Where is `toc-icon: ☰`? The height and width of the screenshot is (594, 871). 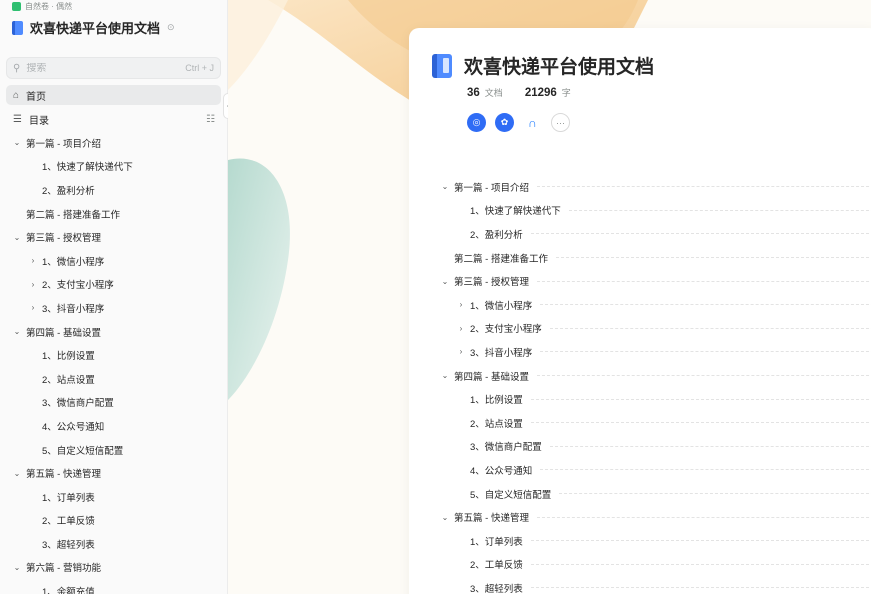 toc-icon: ☰ is located at coordinates (17, 119).